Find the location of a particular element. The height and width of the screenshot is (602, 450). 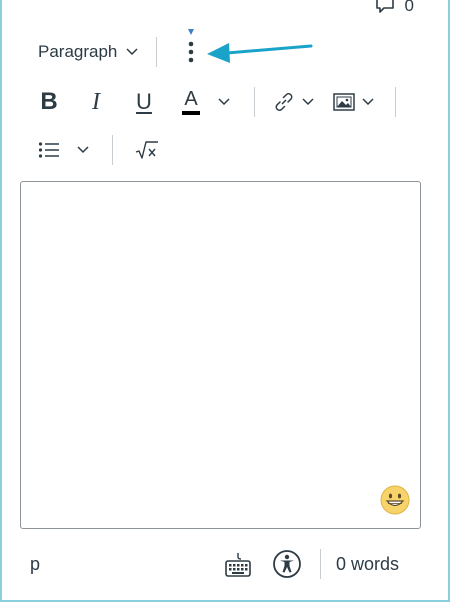

equation-button is located at coordinates (147, 150).